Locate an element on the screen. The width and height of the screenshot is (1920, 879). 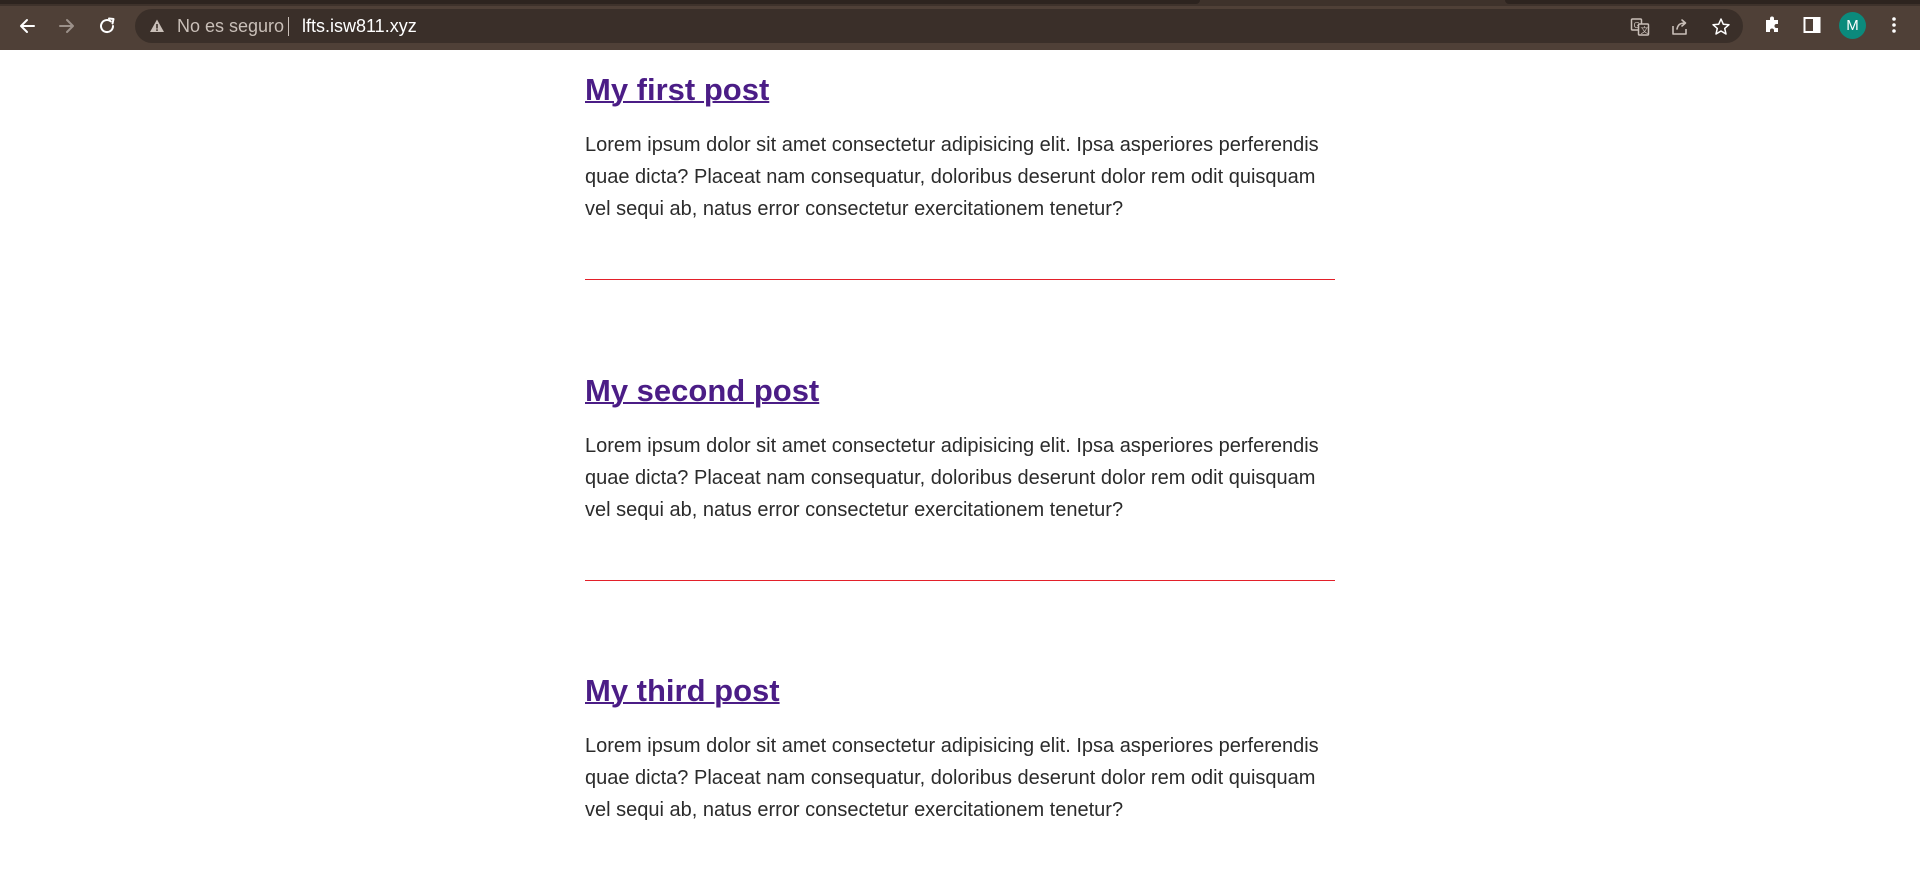
forward-icon is located at coordinates (66, 26).